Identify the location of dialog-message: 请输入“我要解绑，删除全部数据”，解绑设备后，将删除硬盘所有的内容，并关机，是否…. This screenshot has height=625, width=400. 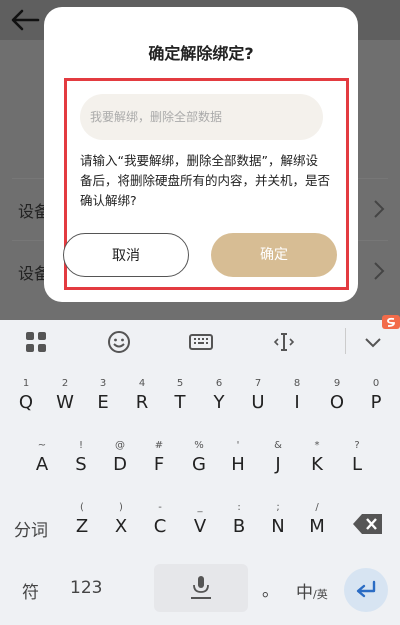
(205, 180).